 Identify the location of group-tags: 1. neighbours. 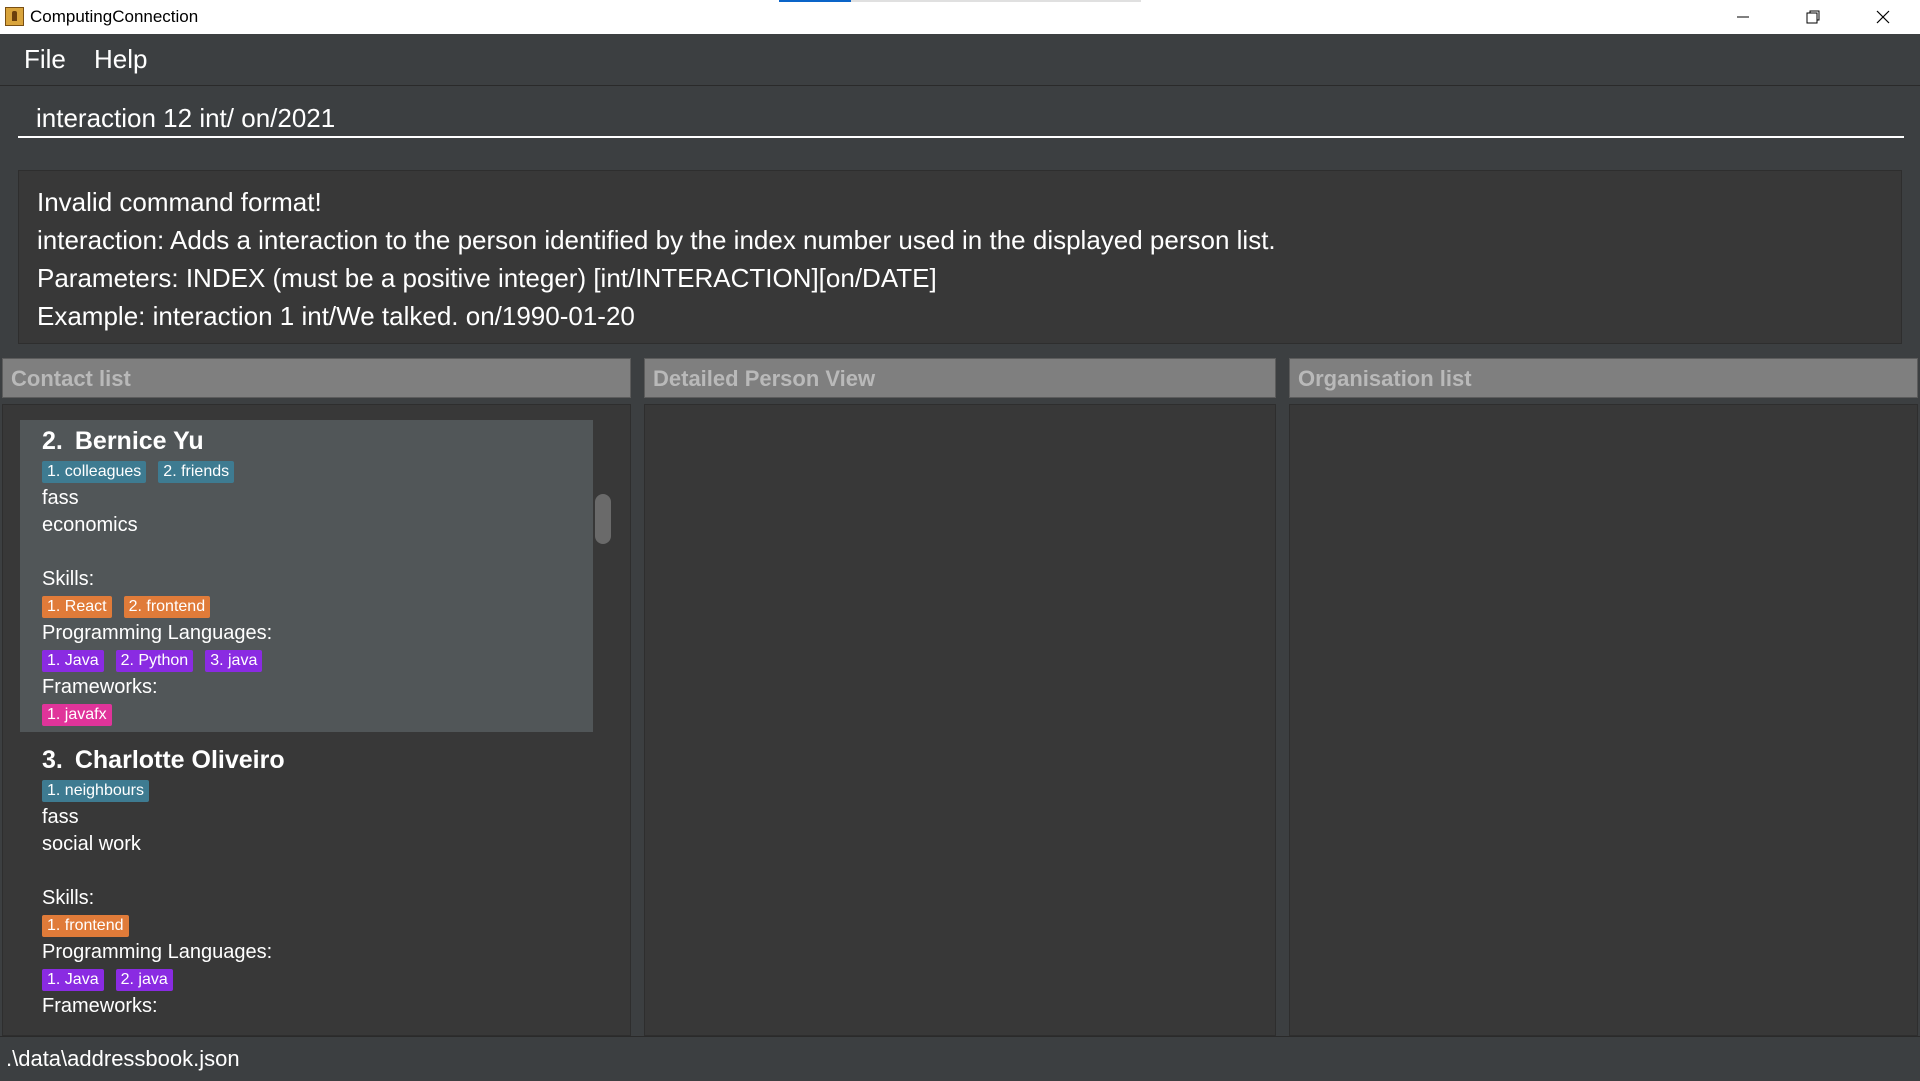
(317, 790).